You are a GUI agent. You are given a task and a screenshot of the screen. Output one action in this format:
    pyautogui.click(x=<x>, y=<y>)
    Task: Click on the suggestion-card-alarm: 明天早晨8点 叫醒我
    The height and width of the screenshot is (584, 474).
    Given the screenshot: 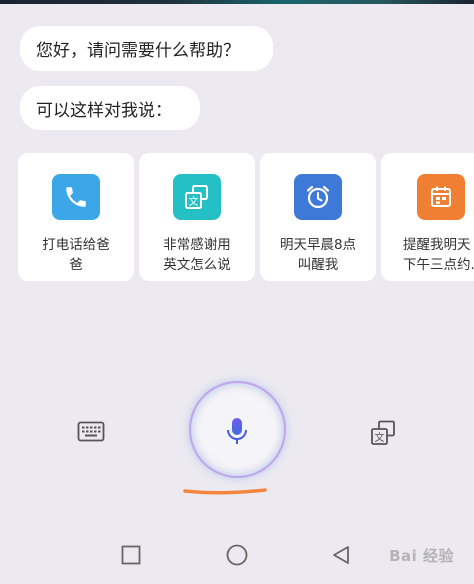 What is the action you would take?
    pyautogui.click(x=318, y=217)
    